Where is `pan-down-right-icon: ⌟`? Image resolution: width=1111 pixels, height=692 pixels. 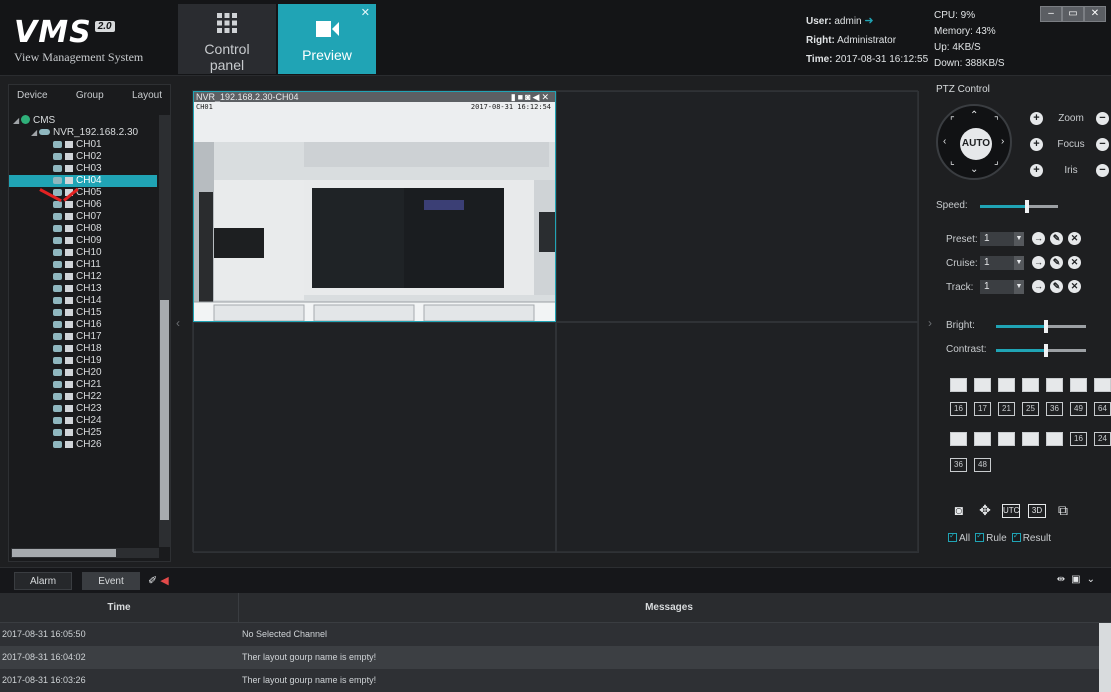
pan-down-right-icon: ⌟ is located at coordinates (996, 161).